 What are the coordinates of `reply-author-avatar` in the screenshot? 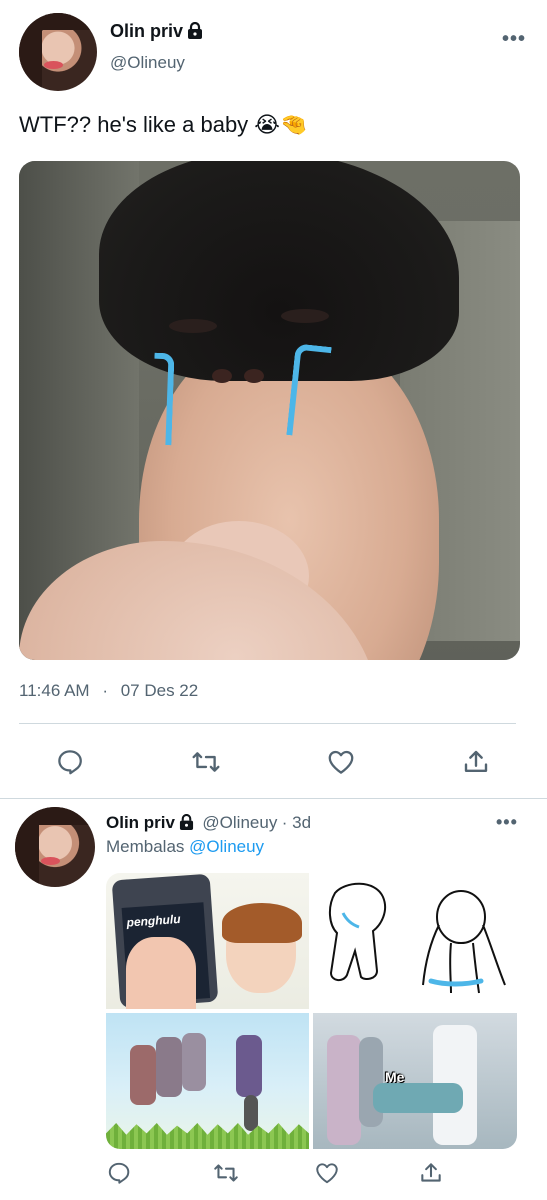 It's located at (55, 847).